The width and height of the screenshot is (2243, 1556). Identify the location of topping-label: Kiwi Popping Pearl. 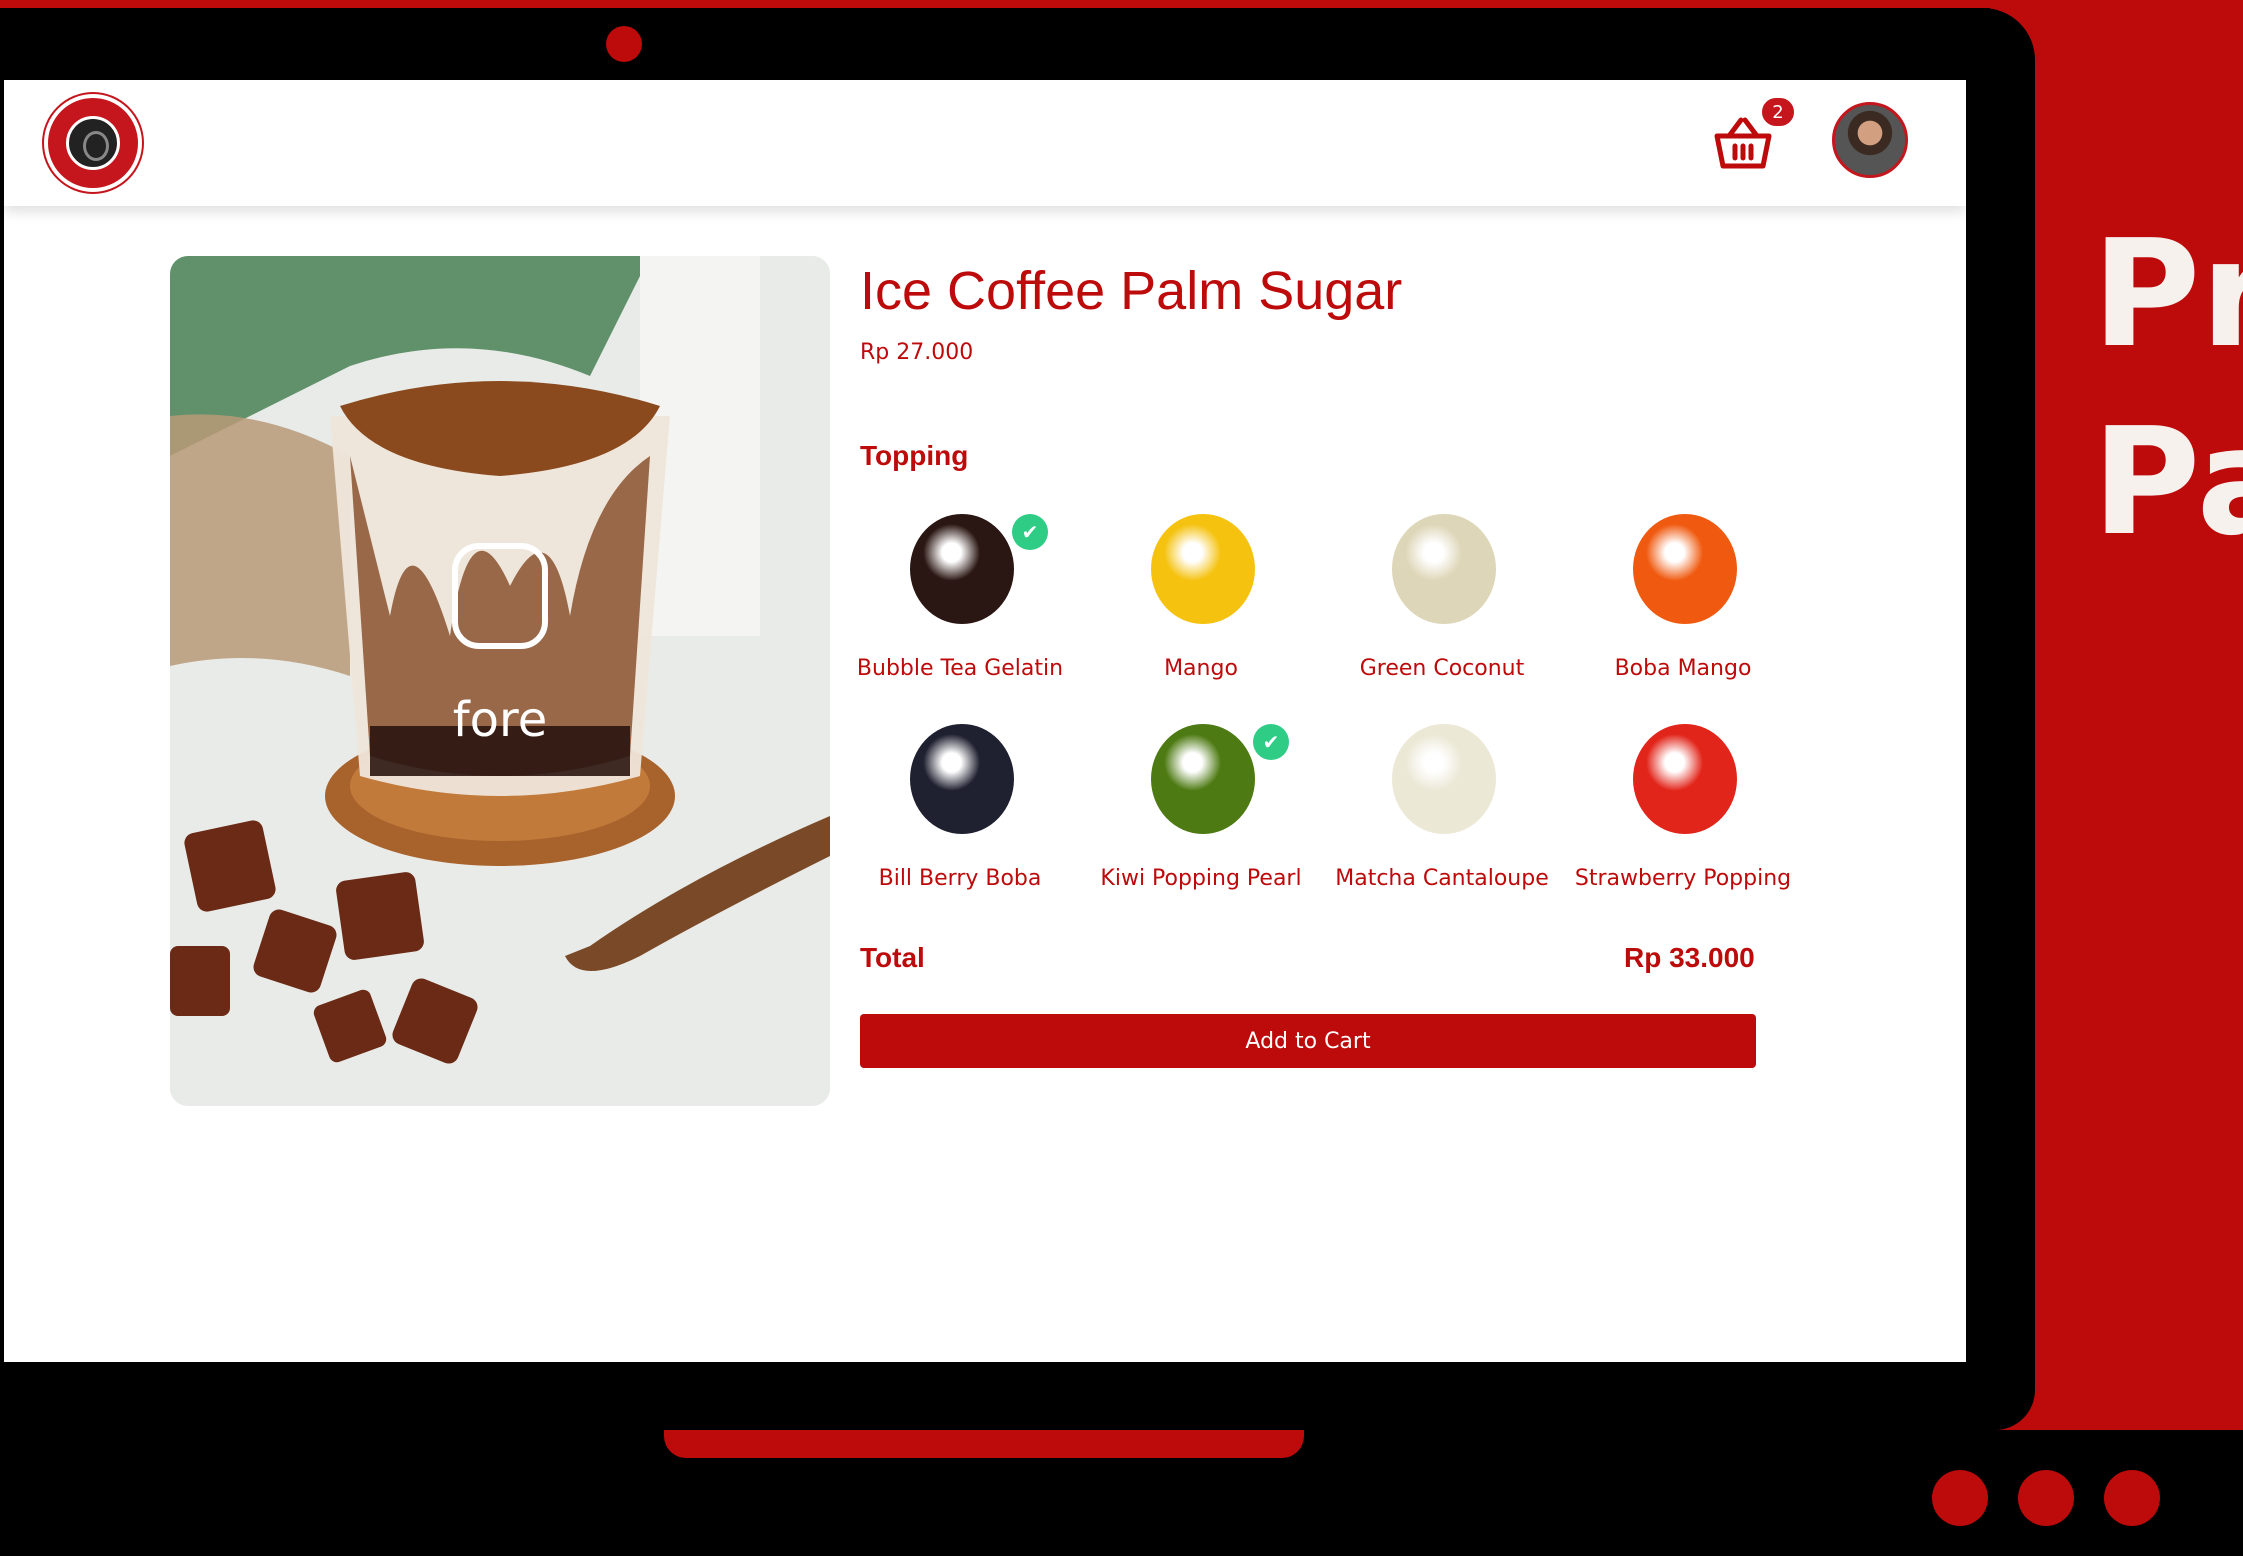
(1201, 878).